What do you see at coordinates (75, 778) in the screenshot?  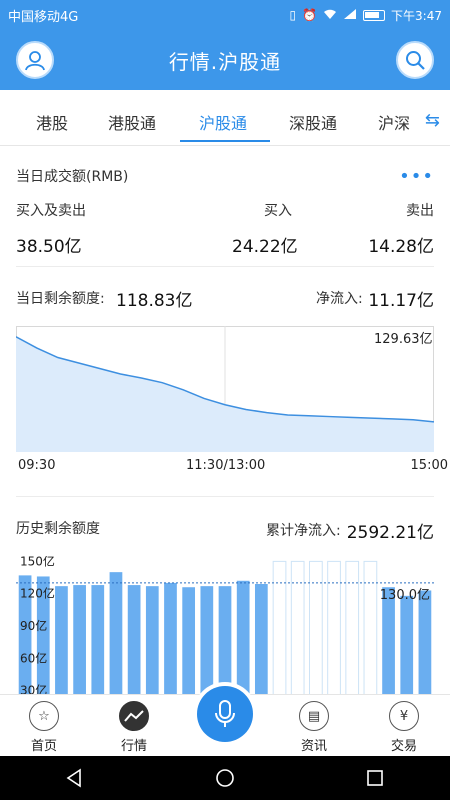 I see `back-icon` at bounding box center [75, 778].